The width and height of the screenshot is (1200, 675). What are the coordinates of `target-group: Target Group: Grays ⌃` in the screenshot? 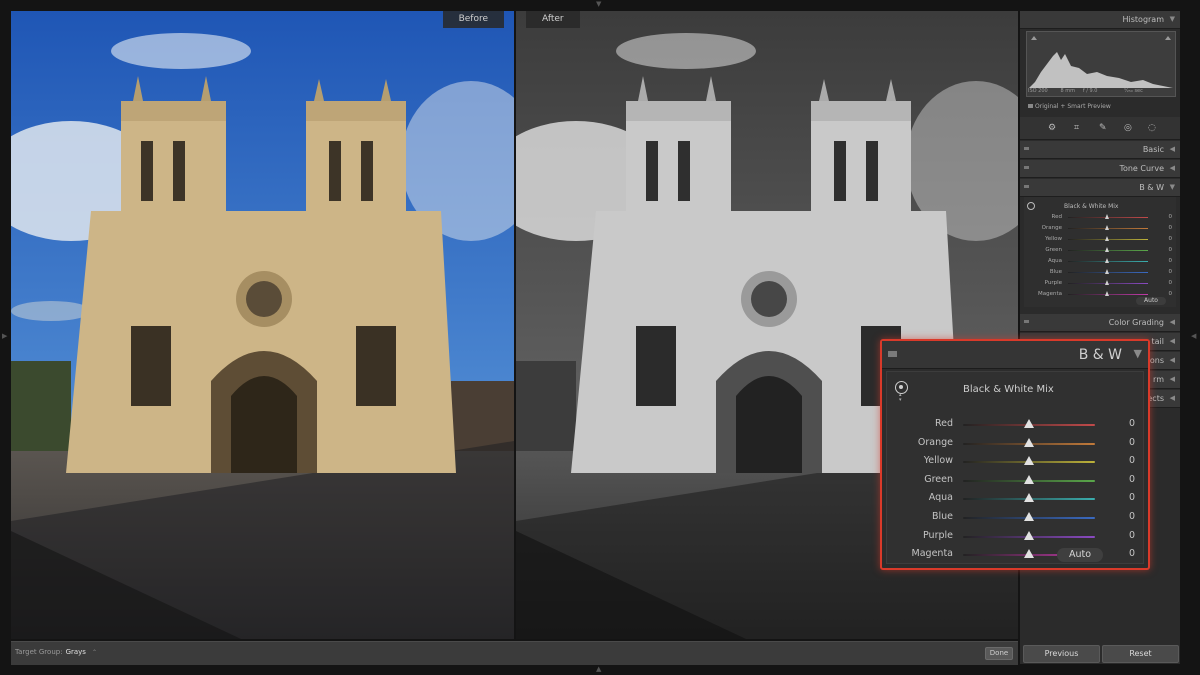 It's located at (56, 652).